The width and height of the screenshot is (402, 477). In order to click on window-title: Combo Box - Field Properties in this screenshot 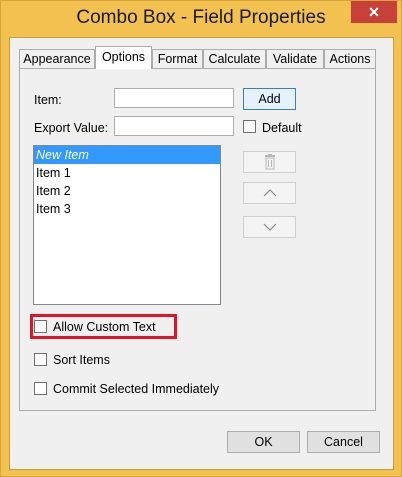, I will do `click(201, 17)`.